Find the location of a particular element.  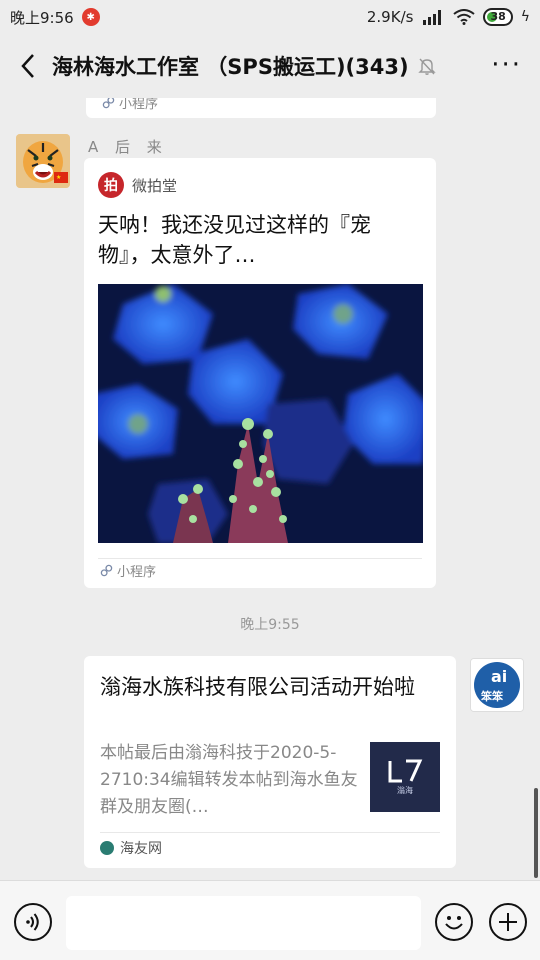

plus-button is located at coordinates (508, 922).